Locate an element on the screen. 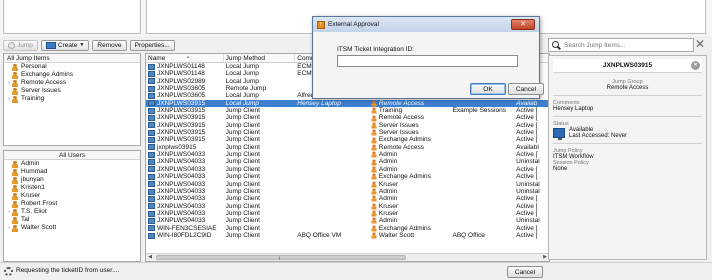  search-box is located at coordinates (621, 45).